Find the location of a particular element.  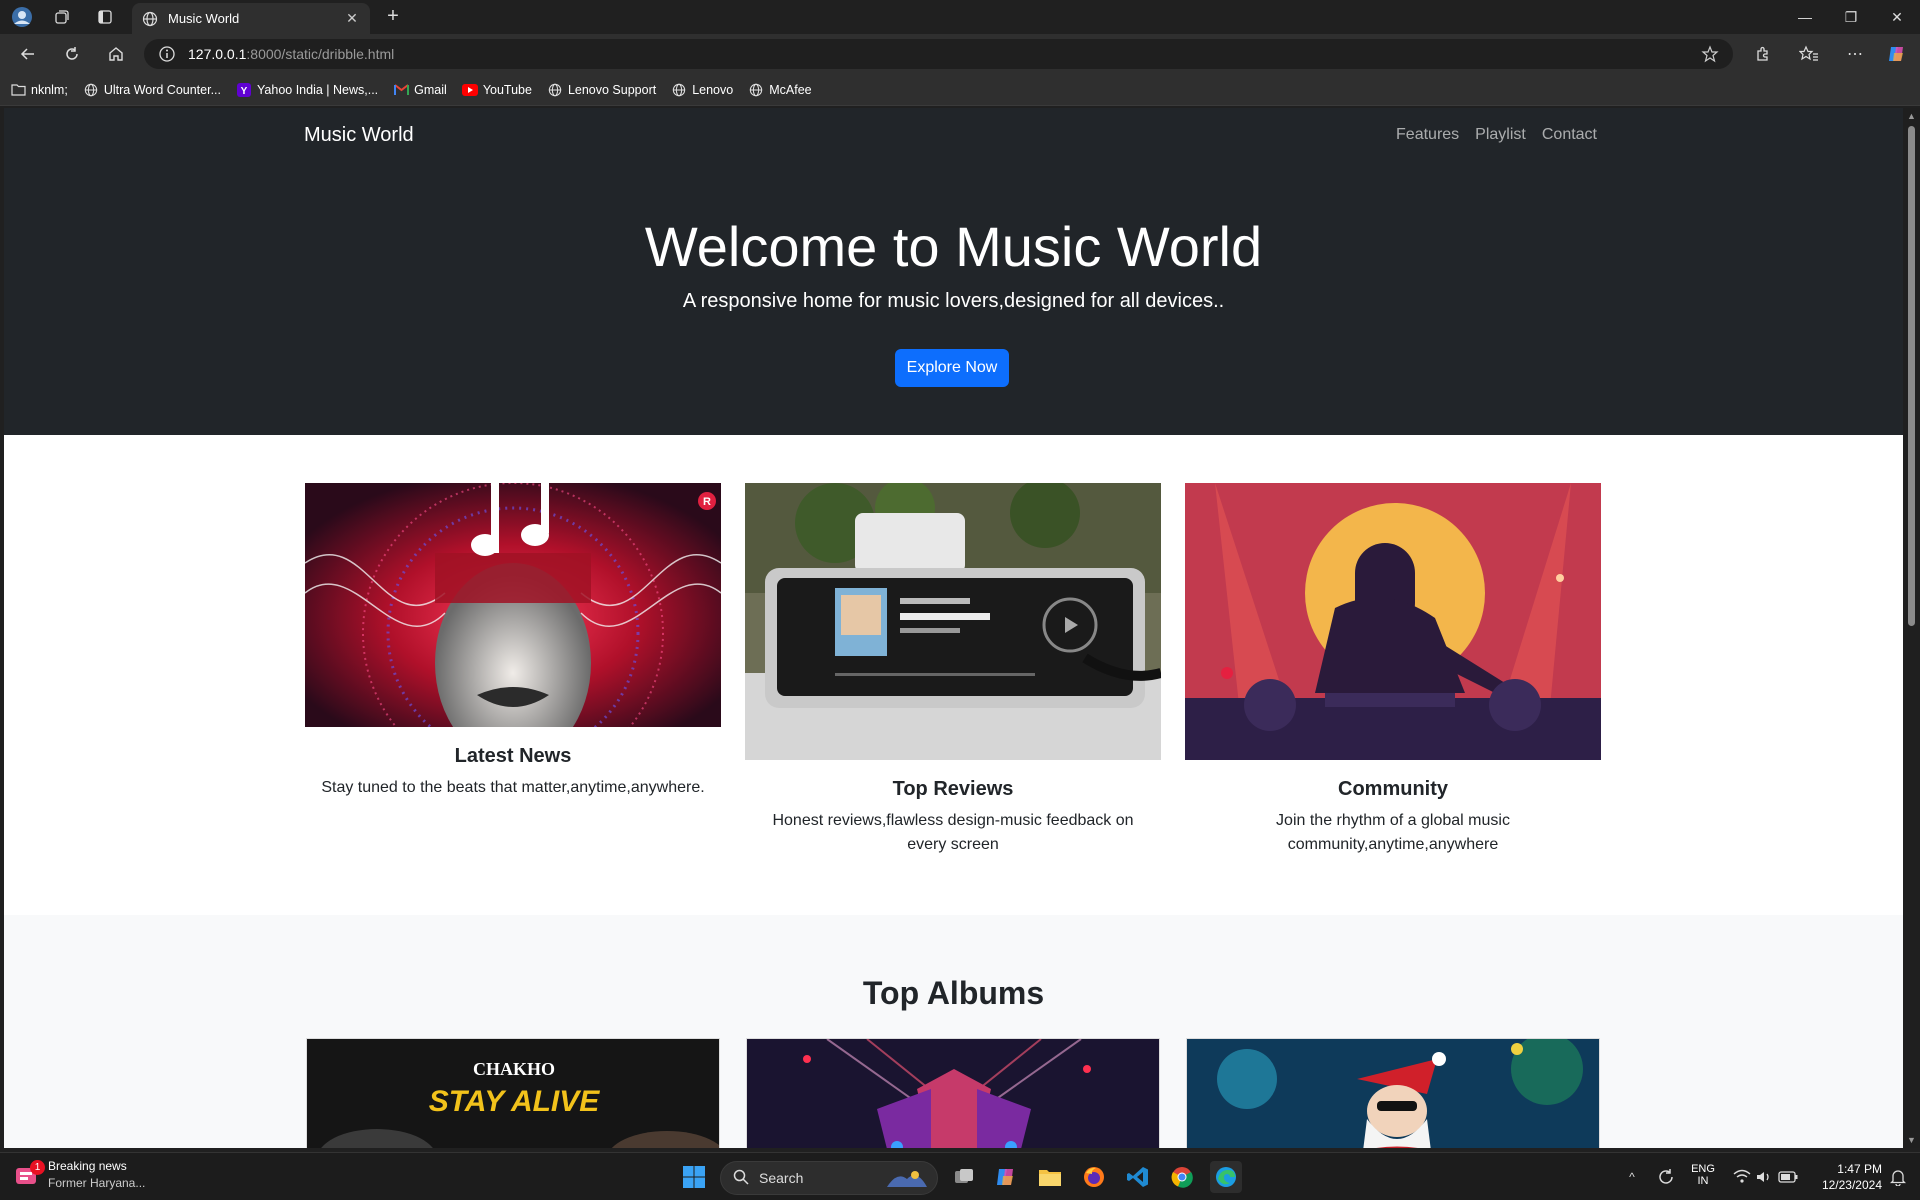

explore-now-button: Explore Now is located at coordinates (952, 368).